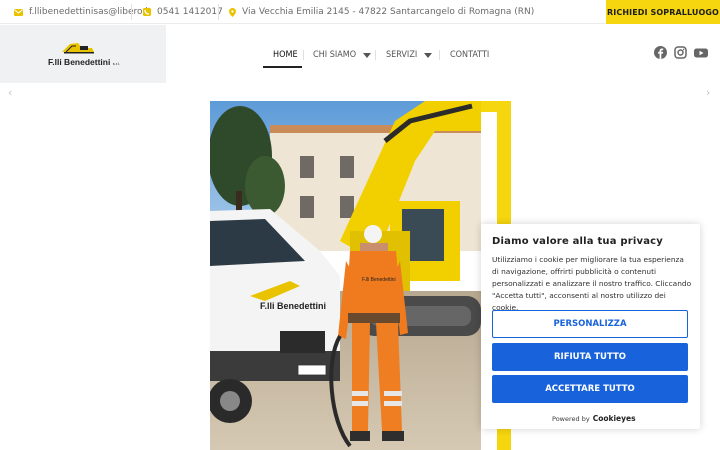 Image resolution: width=720 pixels, height=450 pixels. Describe the element at coordinates (116, 63) in the screenshot. I see `logo-suffix: s.r.l.` at that location.